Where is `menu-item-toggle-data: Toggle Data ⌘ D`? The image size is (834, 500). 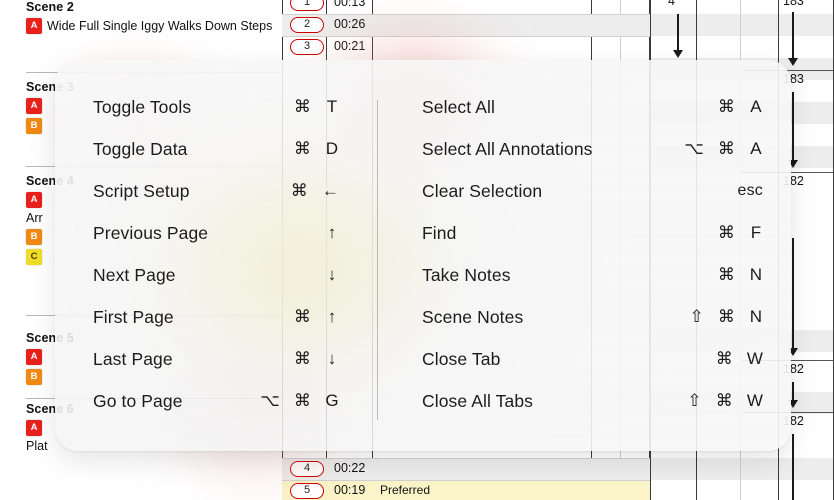
menu-item-toggle-data: Toggle Data ⌘ D is located at coordinates (235, 149).